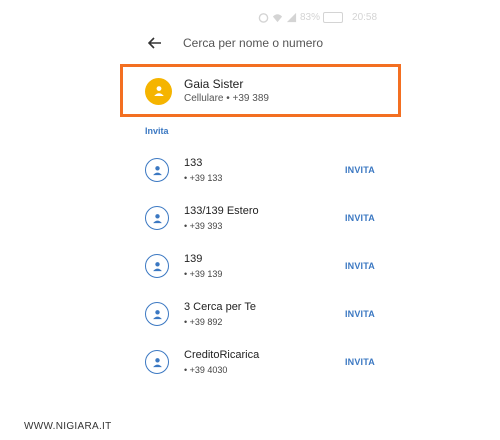  I want to click on contact-number: • +39 139, so click(203, 273).